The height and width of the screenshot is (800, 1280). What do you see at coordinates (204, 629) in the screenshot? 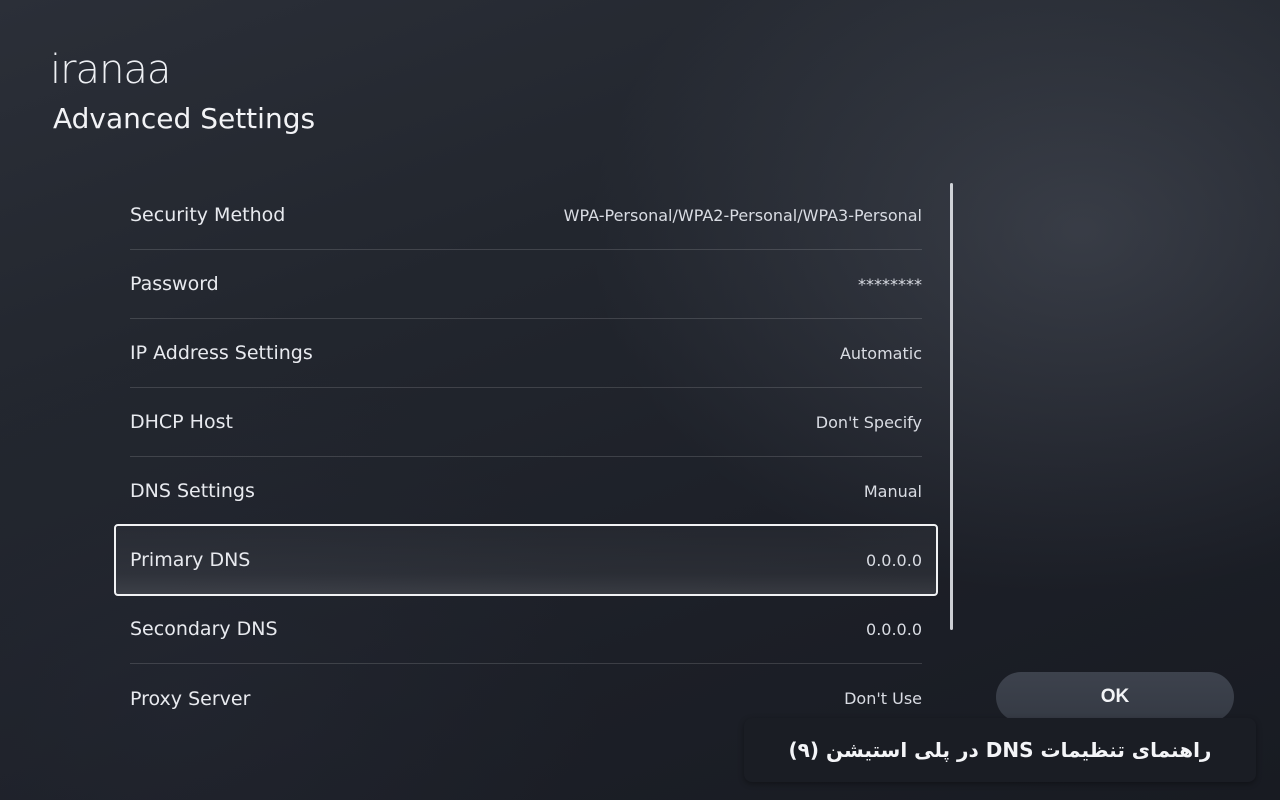
I see `setting-label: Secondary DNS` at bounding box center [204, 629].